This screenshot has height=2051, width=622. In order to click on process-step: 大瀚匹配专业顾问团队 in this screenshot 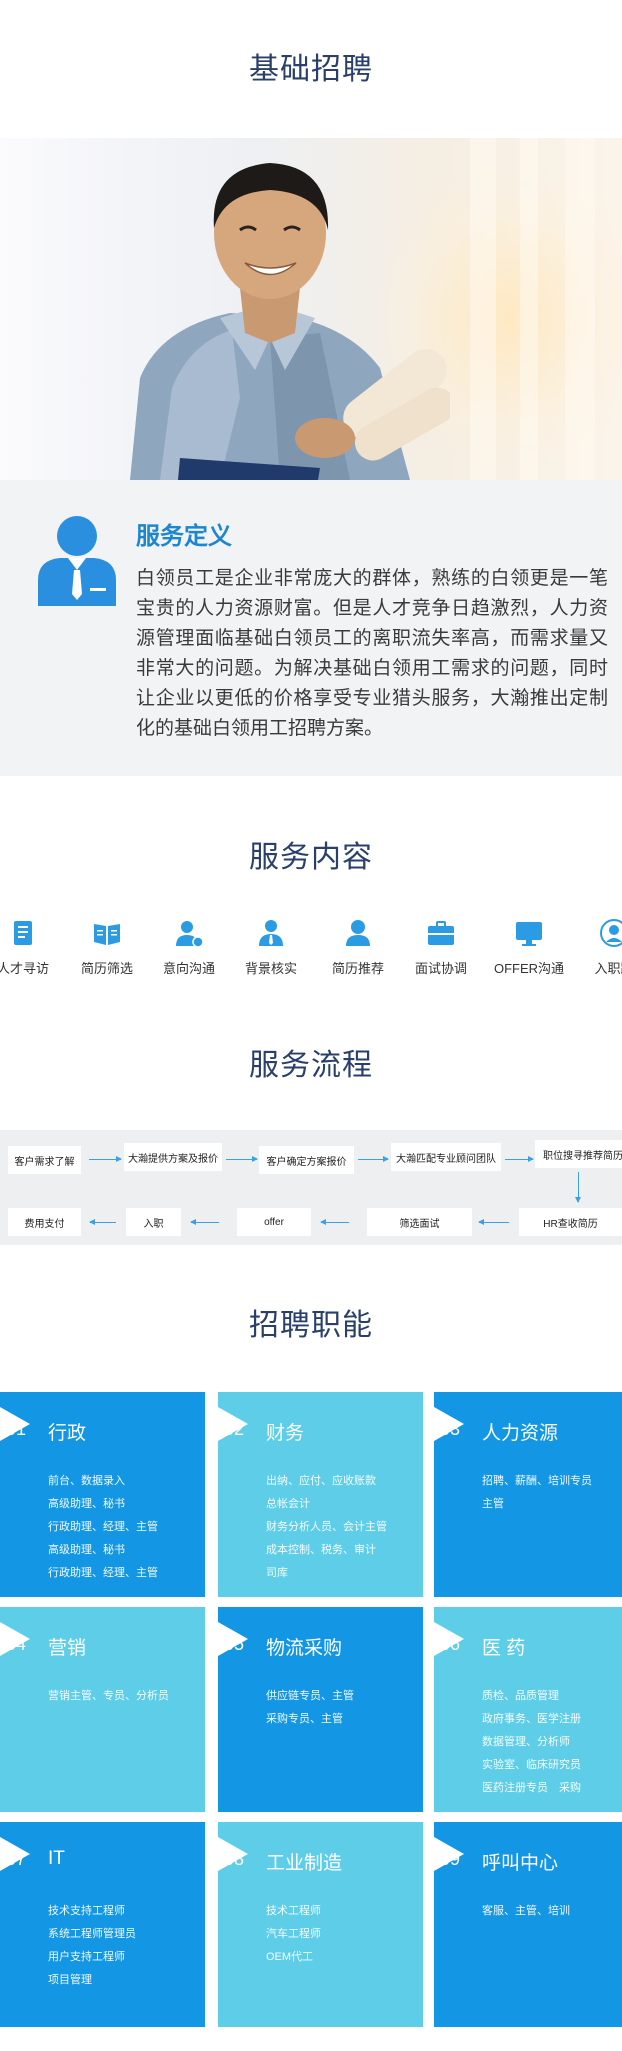, I will do `click(446, 1157)`.